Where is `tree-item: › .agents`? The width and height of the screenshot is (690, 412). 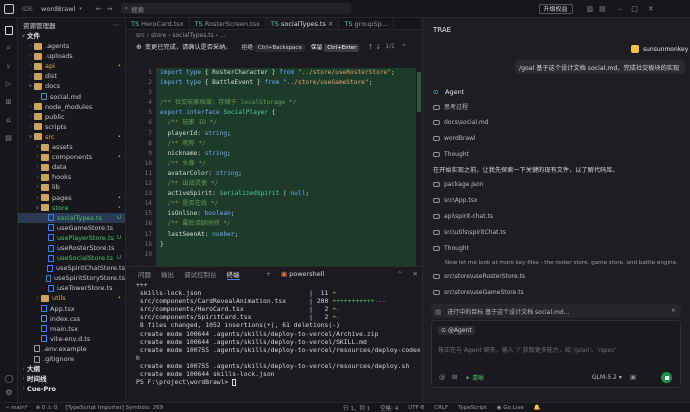
tree-item: › .agents is located at coordinates (71, 46).